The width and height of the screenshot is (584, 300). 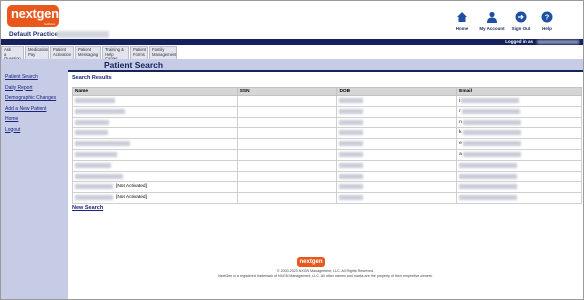 I want to click on practice-name: Default Practice, so click(x=34, y=34).